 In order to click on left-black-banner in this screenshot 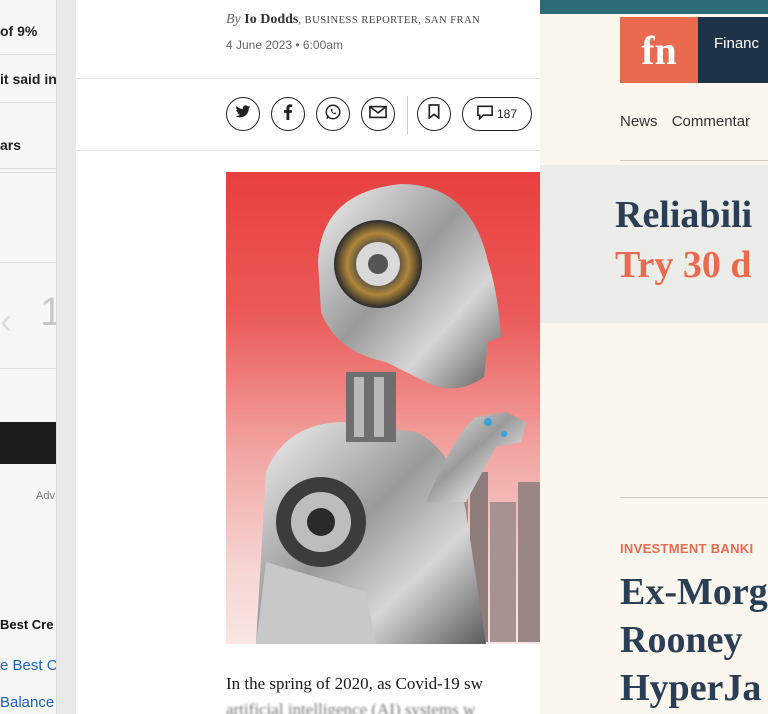, I will do `click(28, 443)`.